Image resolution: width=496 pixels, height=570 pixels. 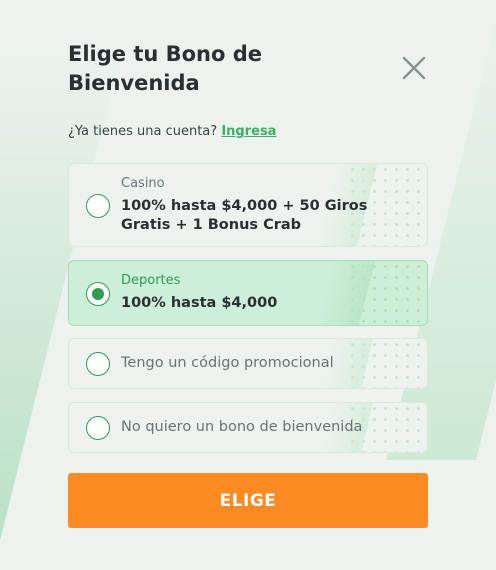 I want to click on radio-deportes, so click(x=98, y=294).